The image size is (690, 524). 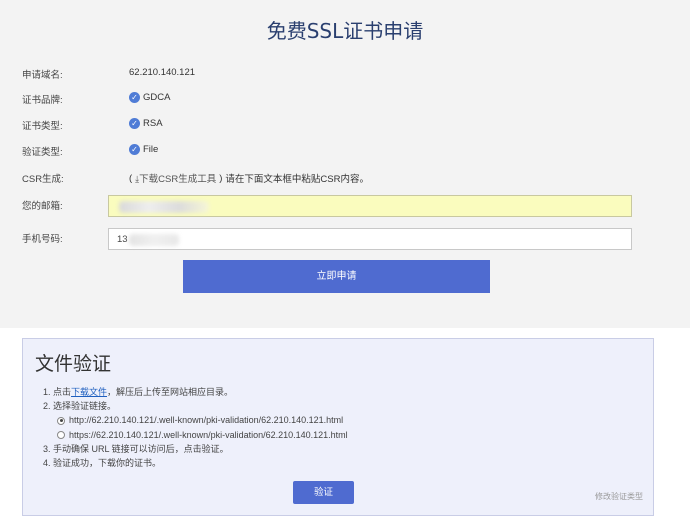 I want to click on cert-type-label: 证书类型:, so click(x=42, y=126).